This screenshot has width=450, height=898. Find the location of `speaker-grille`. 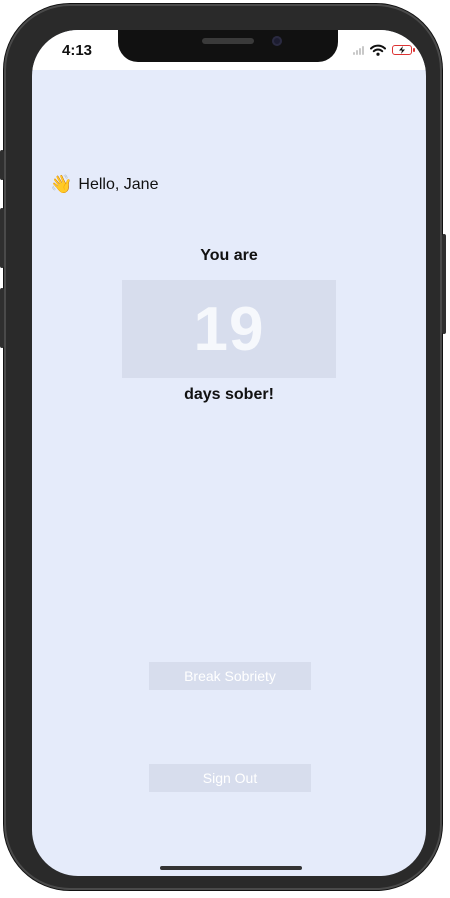

speaker-grille is located at coordinates (228, 41).